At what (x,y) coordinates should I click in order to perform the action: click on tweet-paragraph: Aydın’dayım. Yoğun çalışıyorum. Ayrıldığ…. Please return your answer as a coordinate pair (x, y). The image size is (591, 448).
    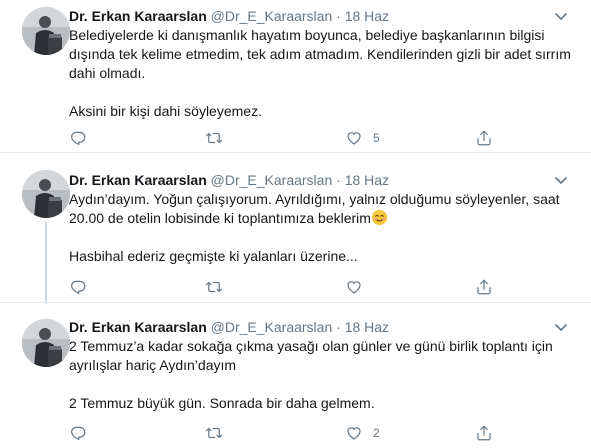
    Looking at the image, I should click on (322, 209).